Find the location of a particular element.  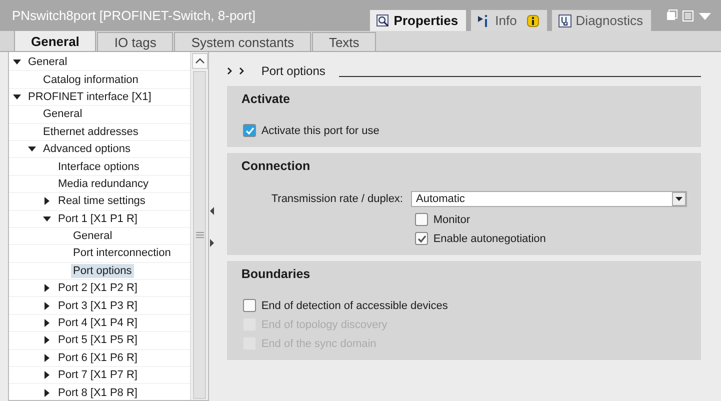

tab: System constants is located at coordinates (242, 41).